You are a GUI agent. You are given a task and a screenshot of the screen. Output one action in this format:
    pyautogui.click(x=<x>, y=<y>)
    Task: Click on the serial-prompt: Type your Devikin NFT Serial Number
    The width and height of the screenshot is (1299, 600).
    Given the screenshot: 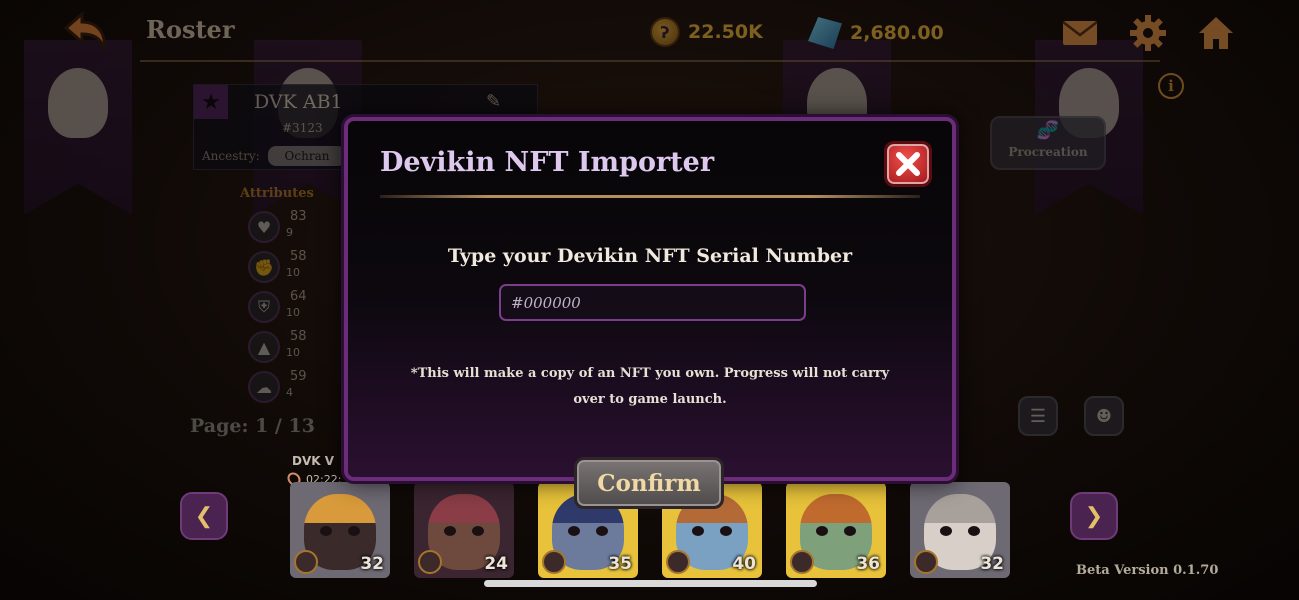 What is the action you would take?
    pyautogui.click(x=650, y=256)
    